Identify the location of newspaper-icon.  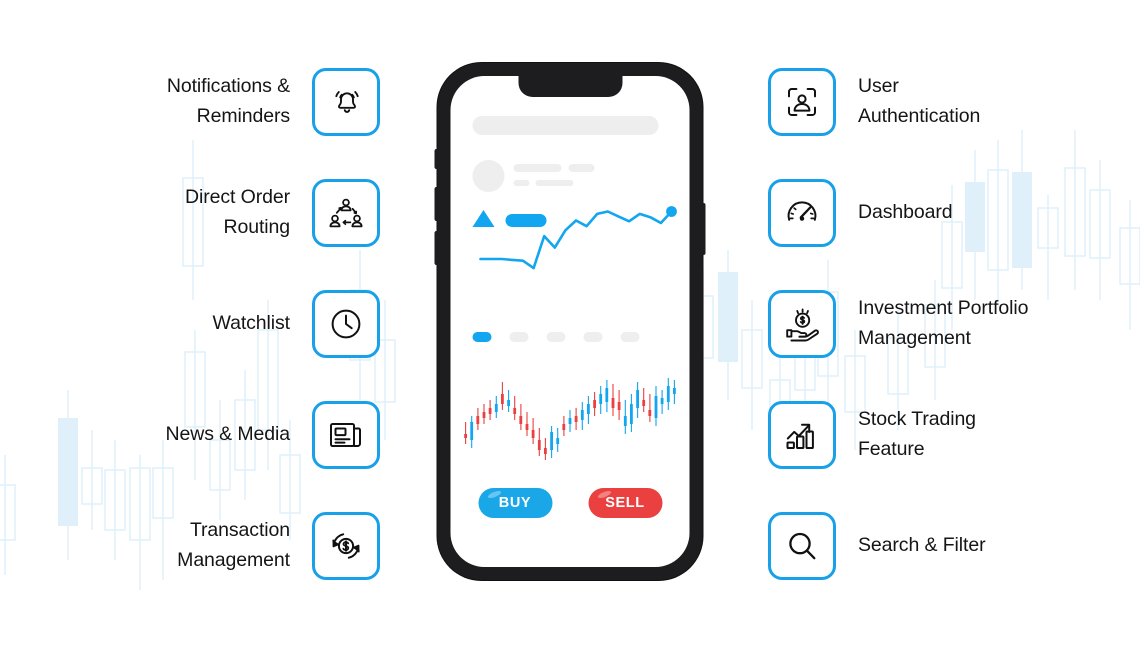
(346, 435).